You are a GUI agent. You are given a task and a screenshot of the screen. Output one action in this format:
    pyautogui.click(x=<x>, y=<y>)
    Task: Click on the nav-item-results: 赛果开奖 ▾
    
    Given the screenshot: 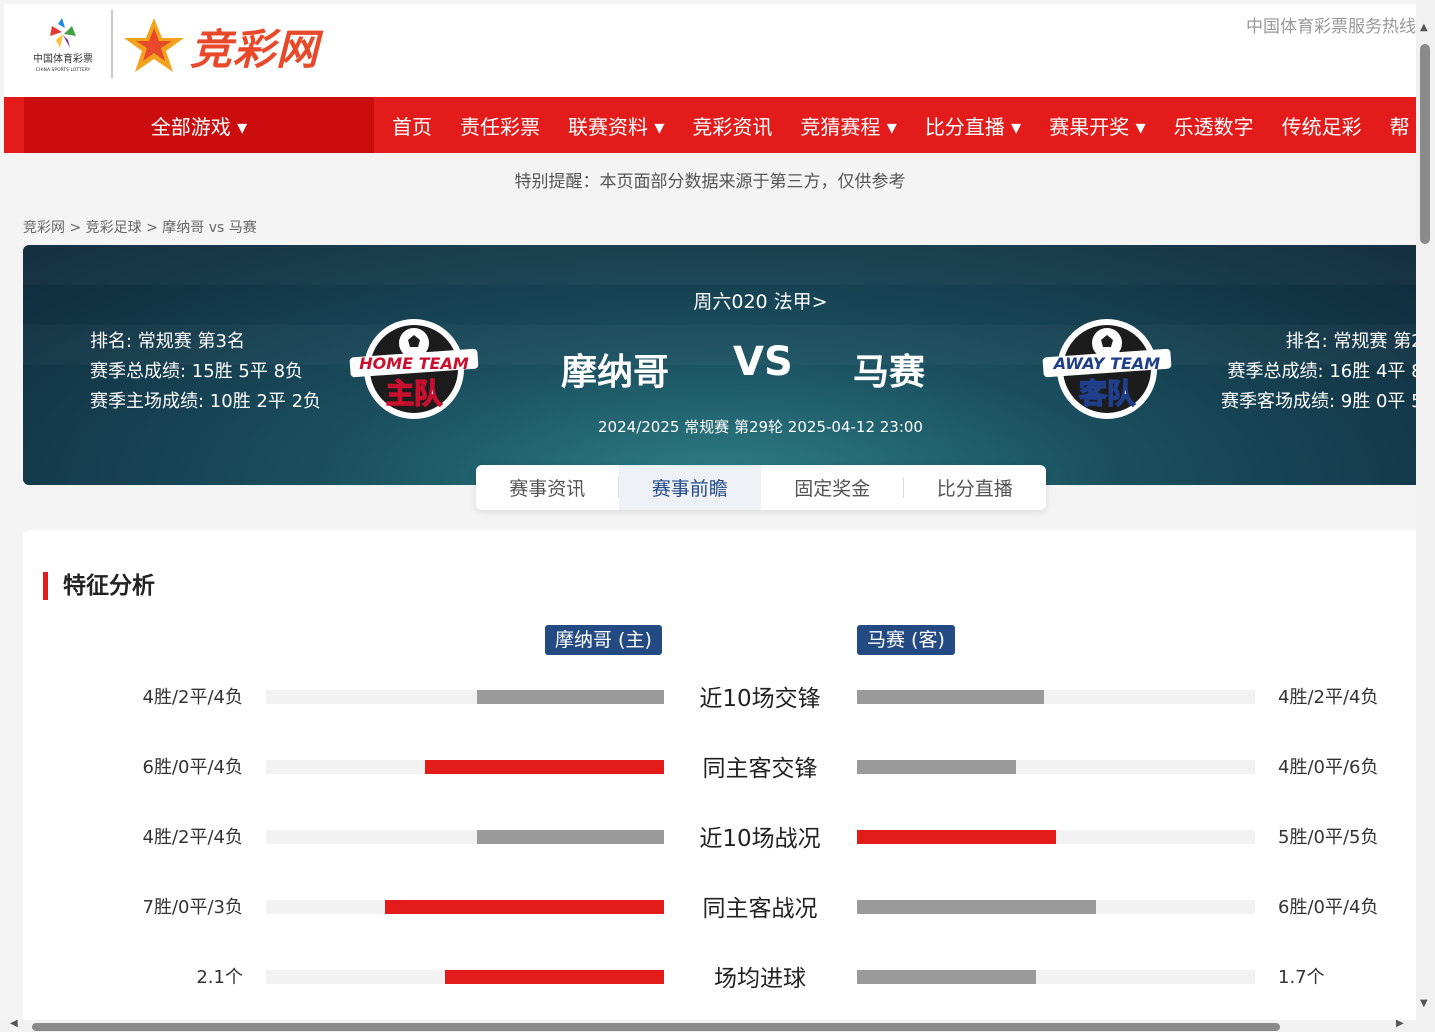 What is the action you would take?
    pyautogui.click(x=1097, y=125)
    